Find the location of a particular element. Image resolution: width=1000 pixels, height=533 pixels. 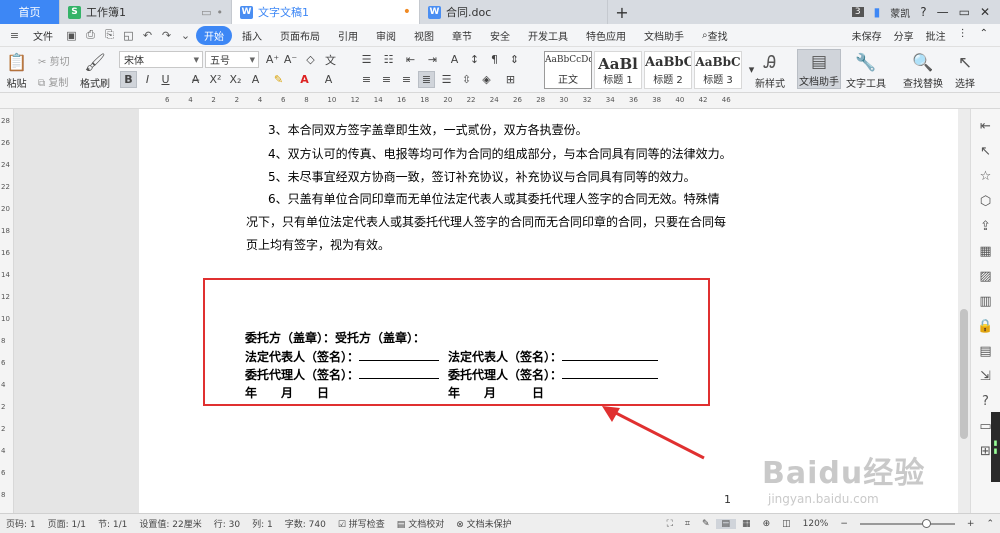

status-pages: 页面: 1/1 is located at coordinates (67, 523).